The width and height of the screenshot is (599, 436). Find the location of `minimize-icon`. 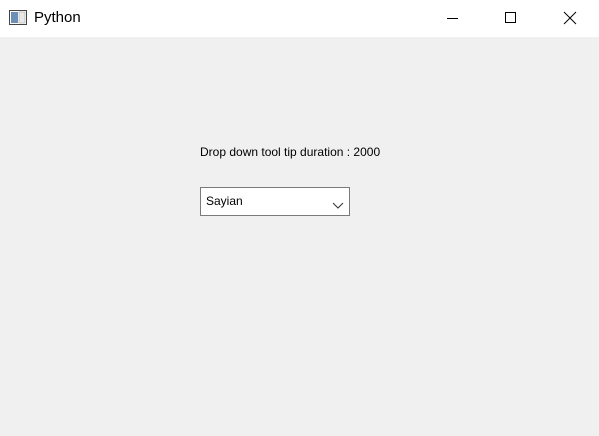

minimize-icon is located at coordinates (452, 18).